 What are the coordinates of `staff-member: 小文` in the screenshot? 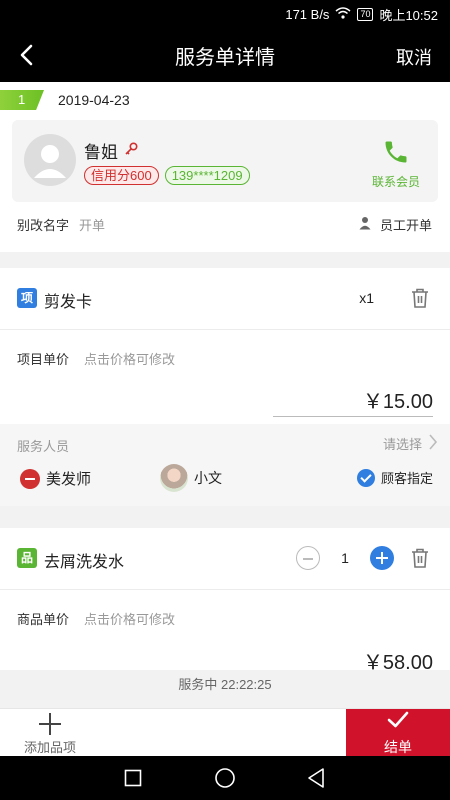 It's located at (191, 478).